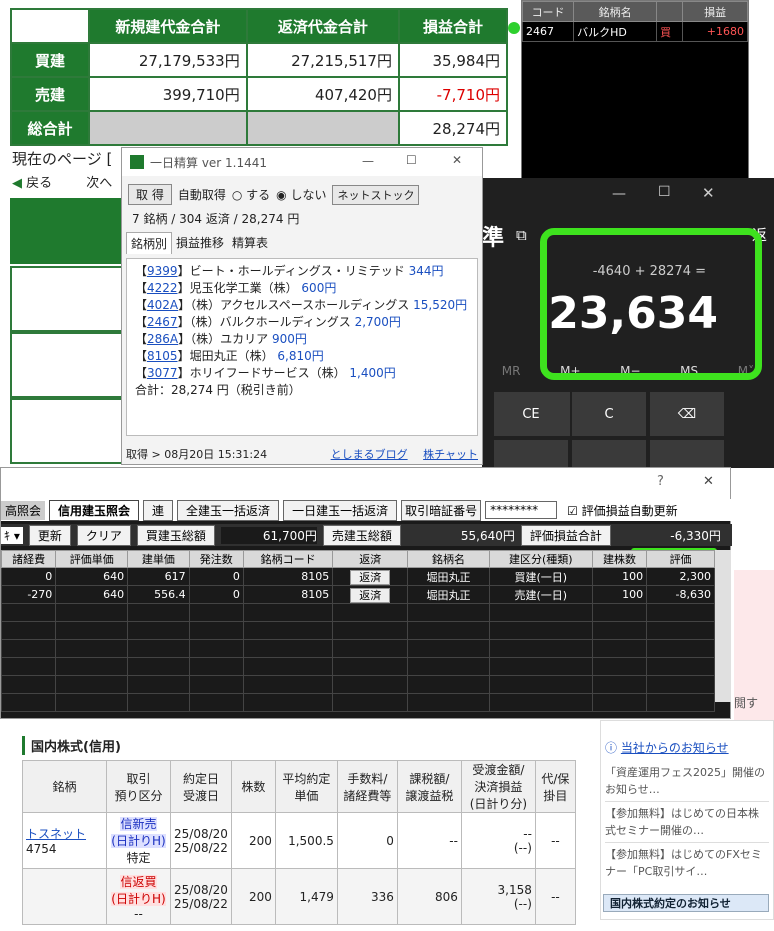 The image size is (774, 931). I want to click on settle-amount: 3,158 (--), so click(498, 896).